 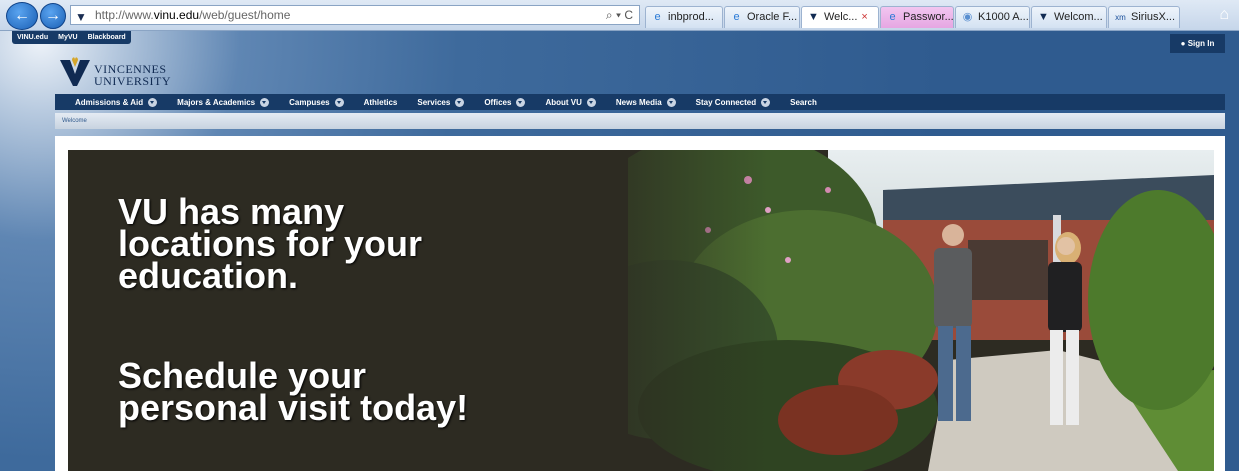 I want to click on sign-in-button: ● Sign In, so click(x=1197, y=43).